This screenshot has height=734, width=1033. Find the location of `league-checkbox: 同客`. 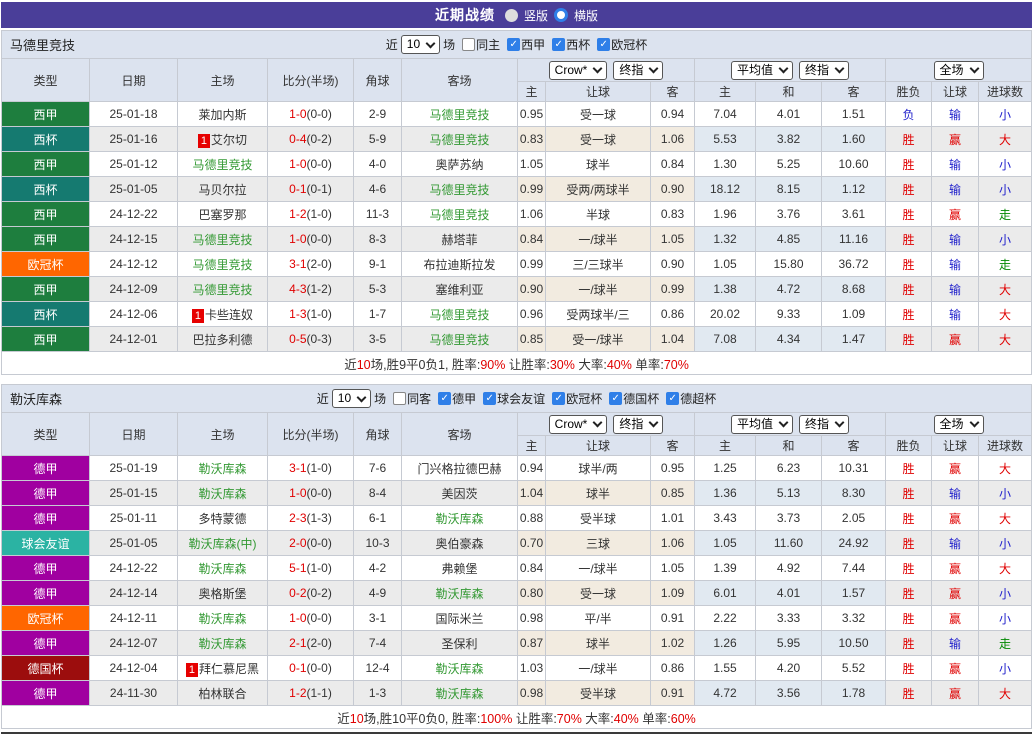

league-checkbox: 同客 is located at coordinates (412, 398).